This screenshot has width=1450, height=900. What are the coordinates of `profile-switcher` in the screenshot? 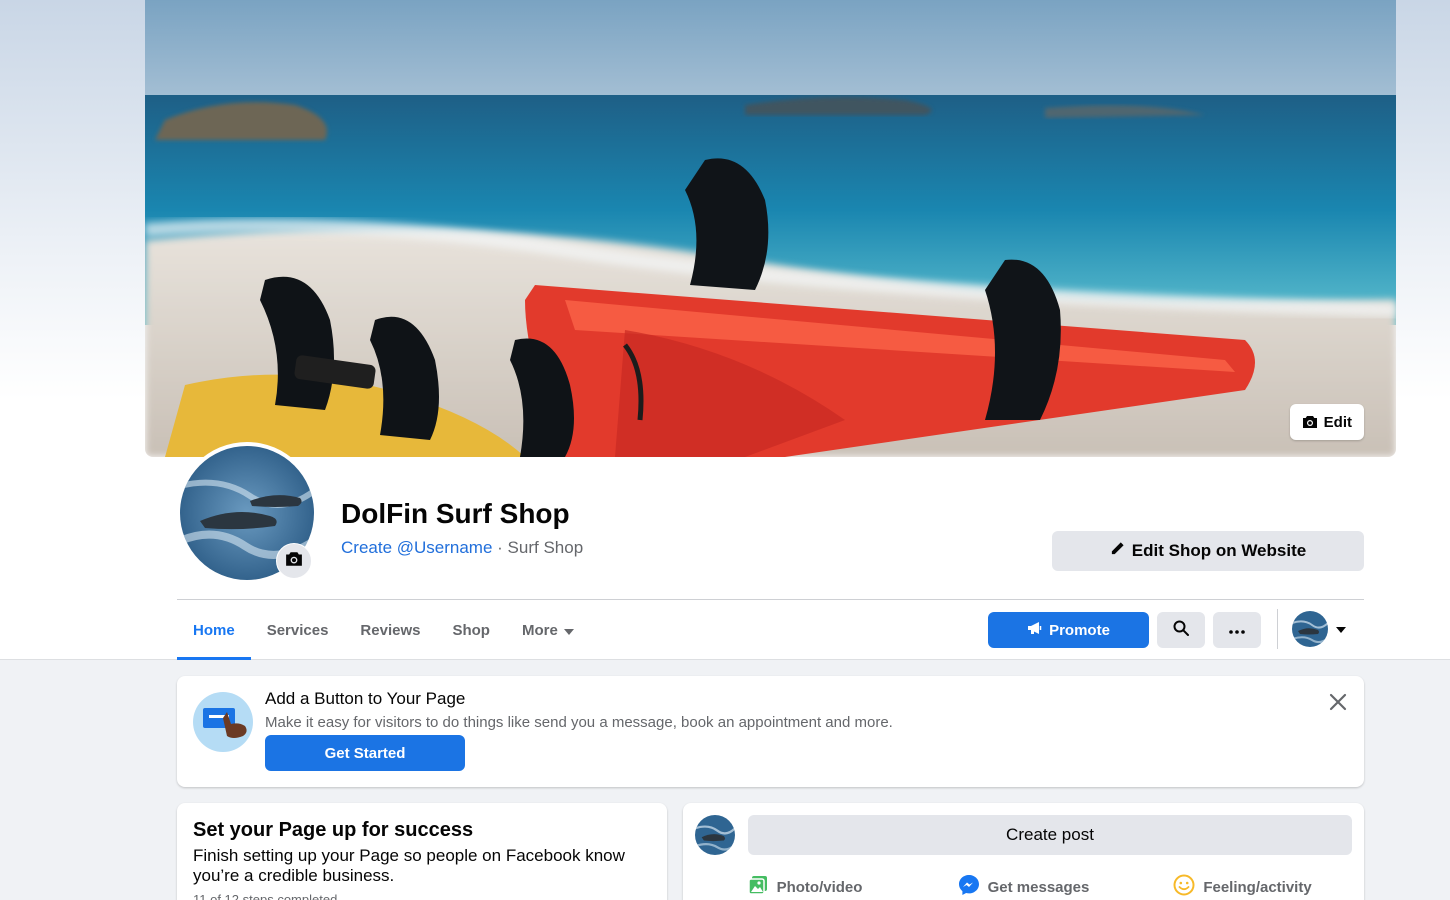 It's located at (1319, 629).